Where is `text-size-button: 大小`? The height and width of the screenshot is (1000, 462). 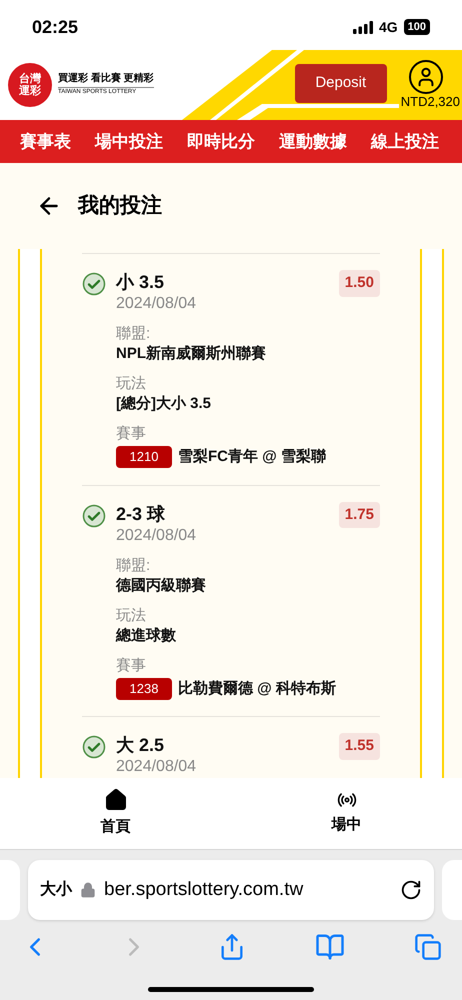
text-size-button: 大小 is located at coordinates (56, 890).